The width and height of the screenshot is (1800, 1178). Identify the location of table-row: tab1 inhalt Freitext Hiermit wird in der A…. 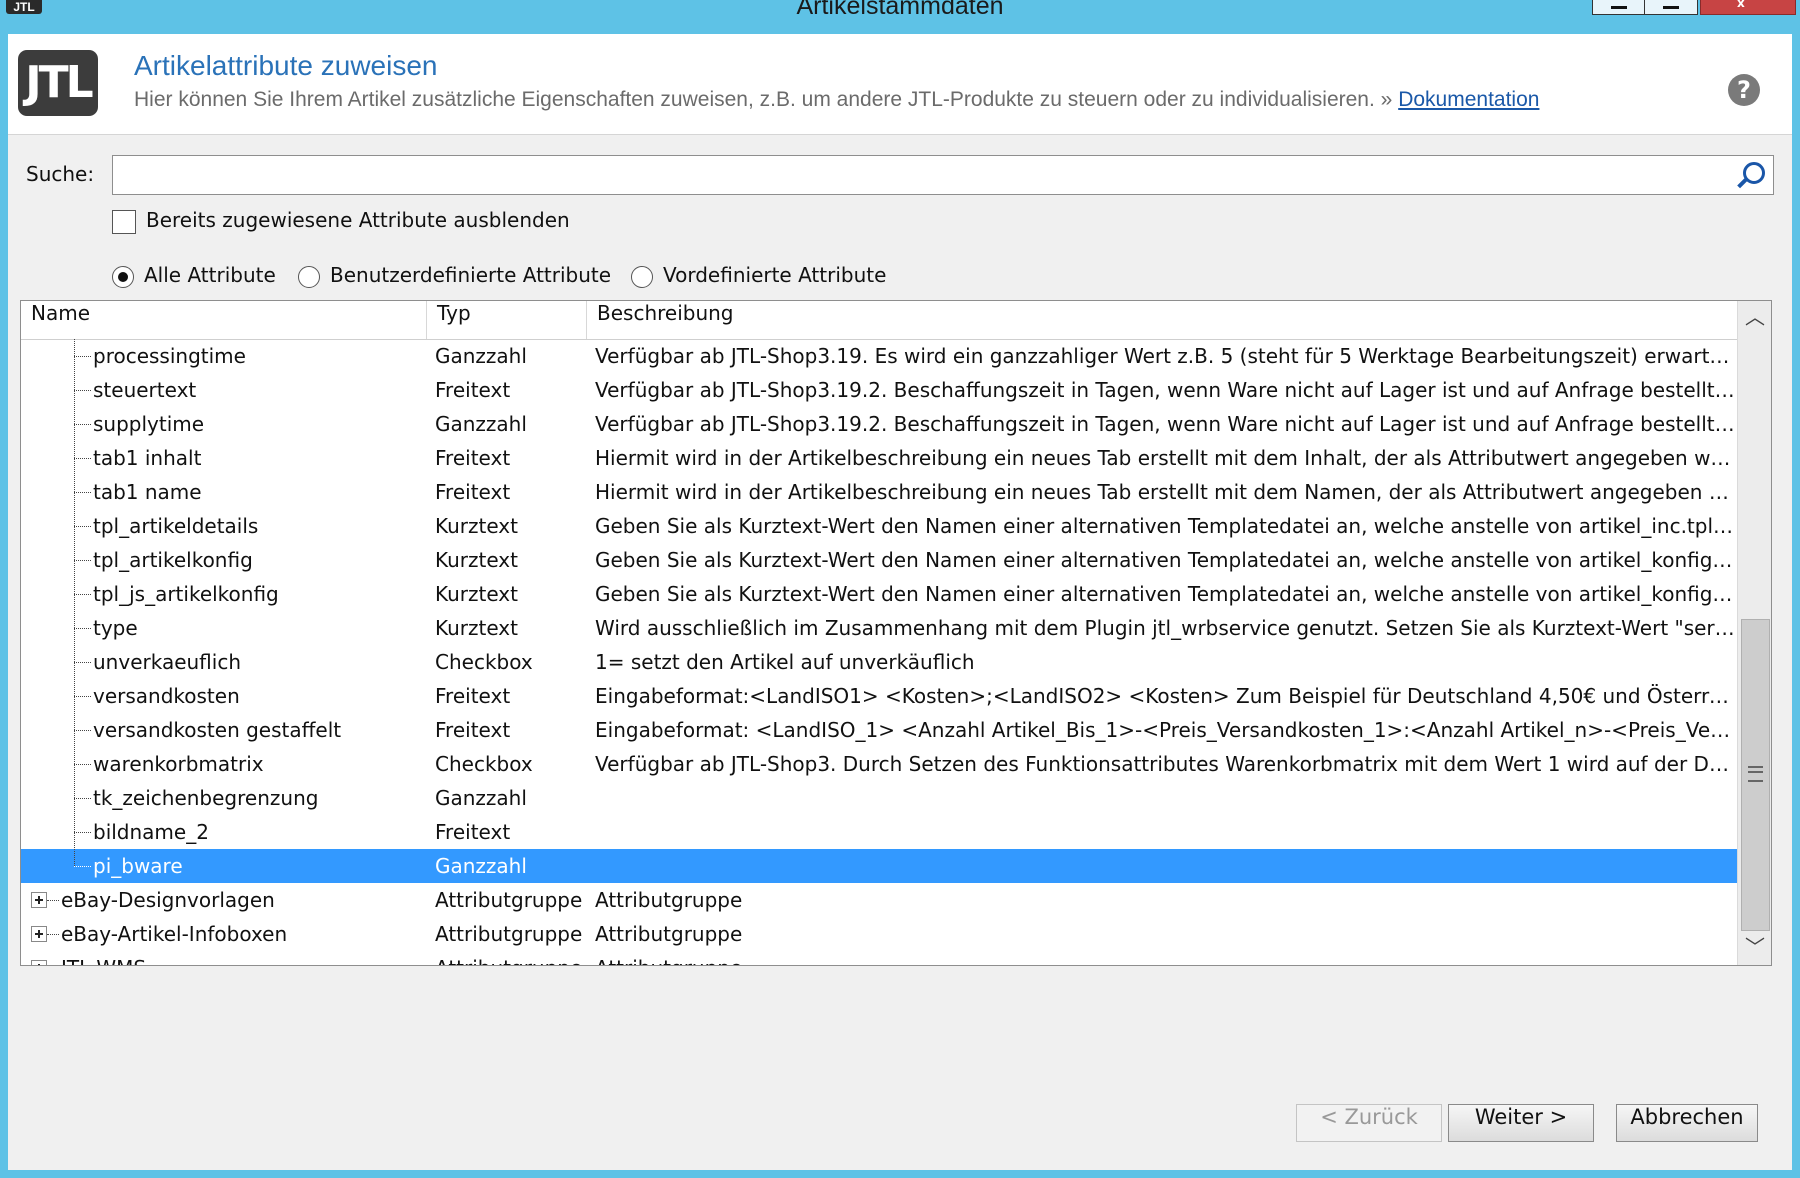
(879, 458).